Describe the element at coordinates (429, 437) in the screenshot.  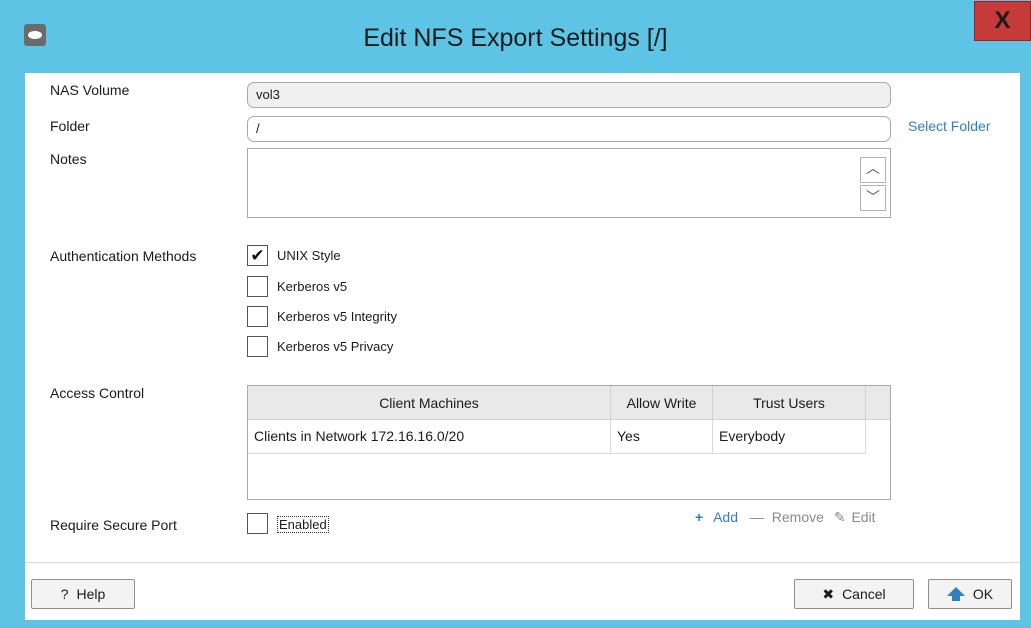
I see `table-cell-client: Clients in Network 172.16.16.0/20` at that location.